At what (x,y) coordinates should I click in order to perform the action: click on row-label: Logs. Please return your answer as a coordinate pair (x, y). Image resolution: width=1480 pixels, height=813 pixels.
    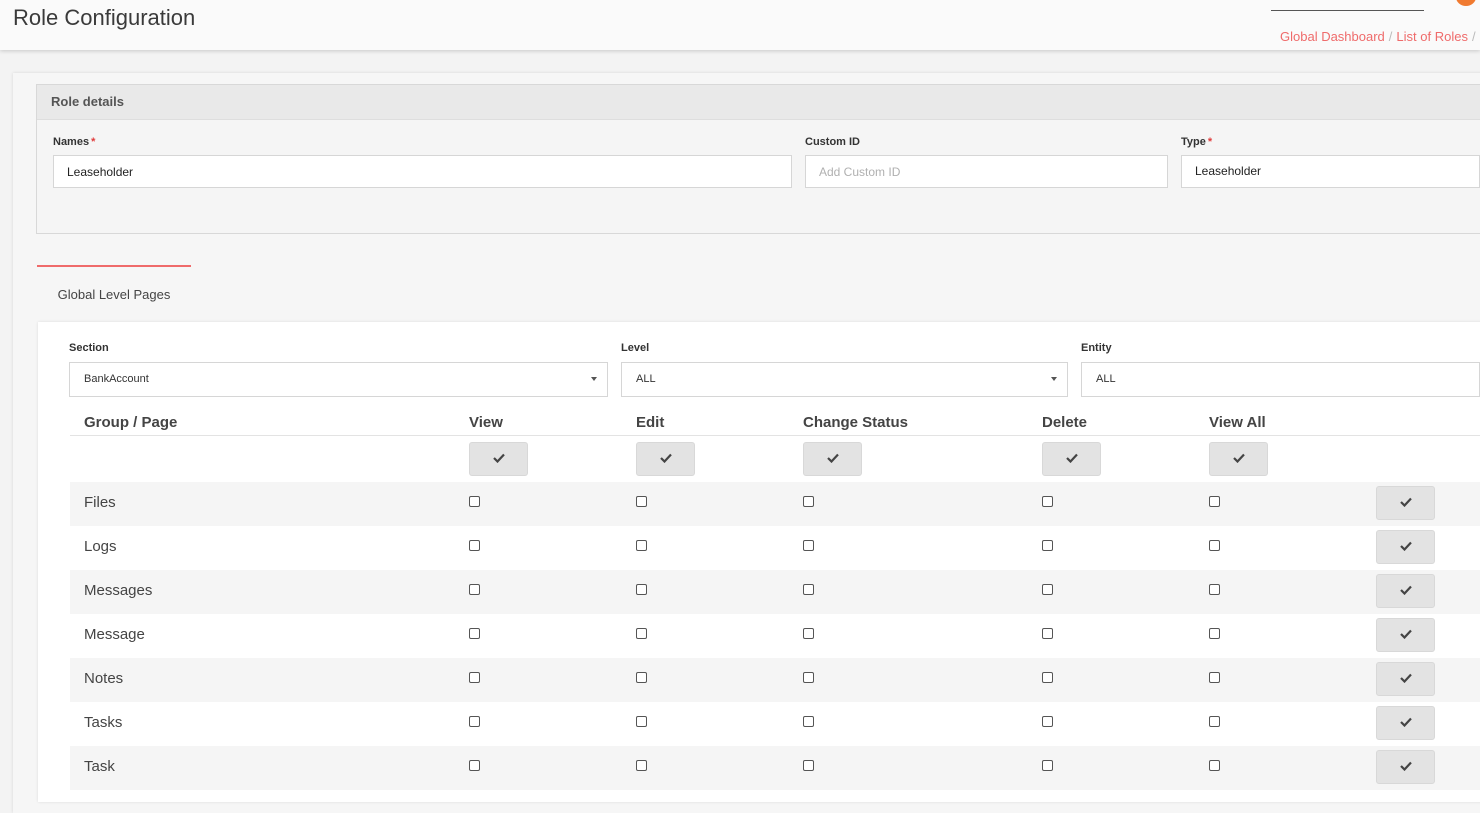
    Looking at the image, I should click on (100, 546).